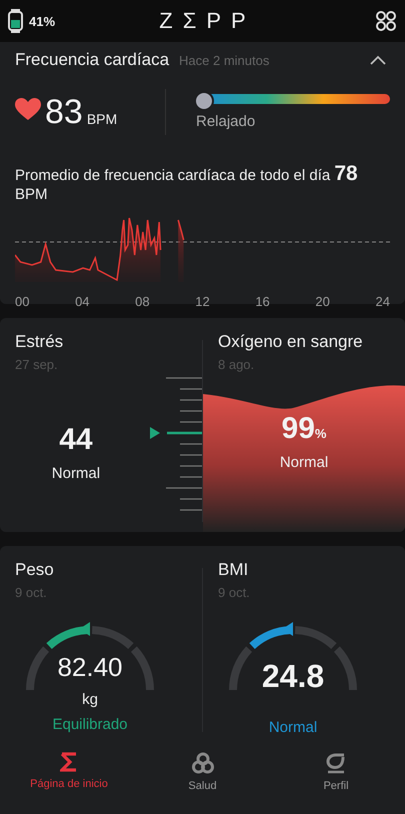 This screenshot has width=405, height=814. I want to click on nav-tab: Perfil, so click(336, 778).